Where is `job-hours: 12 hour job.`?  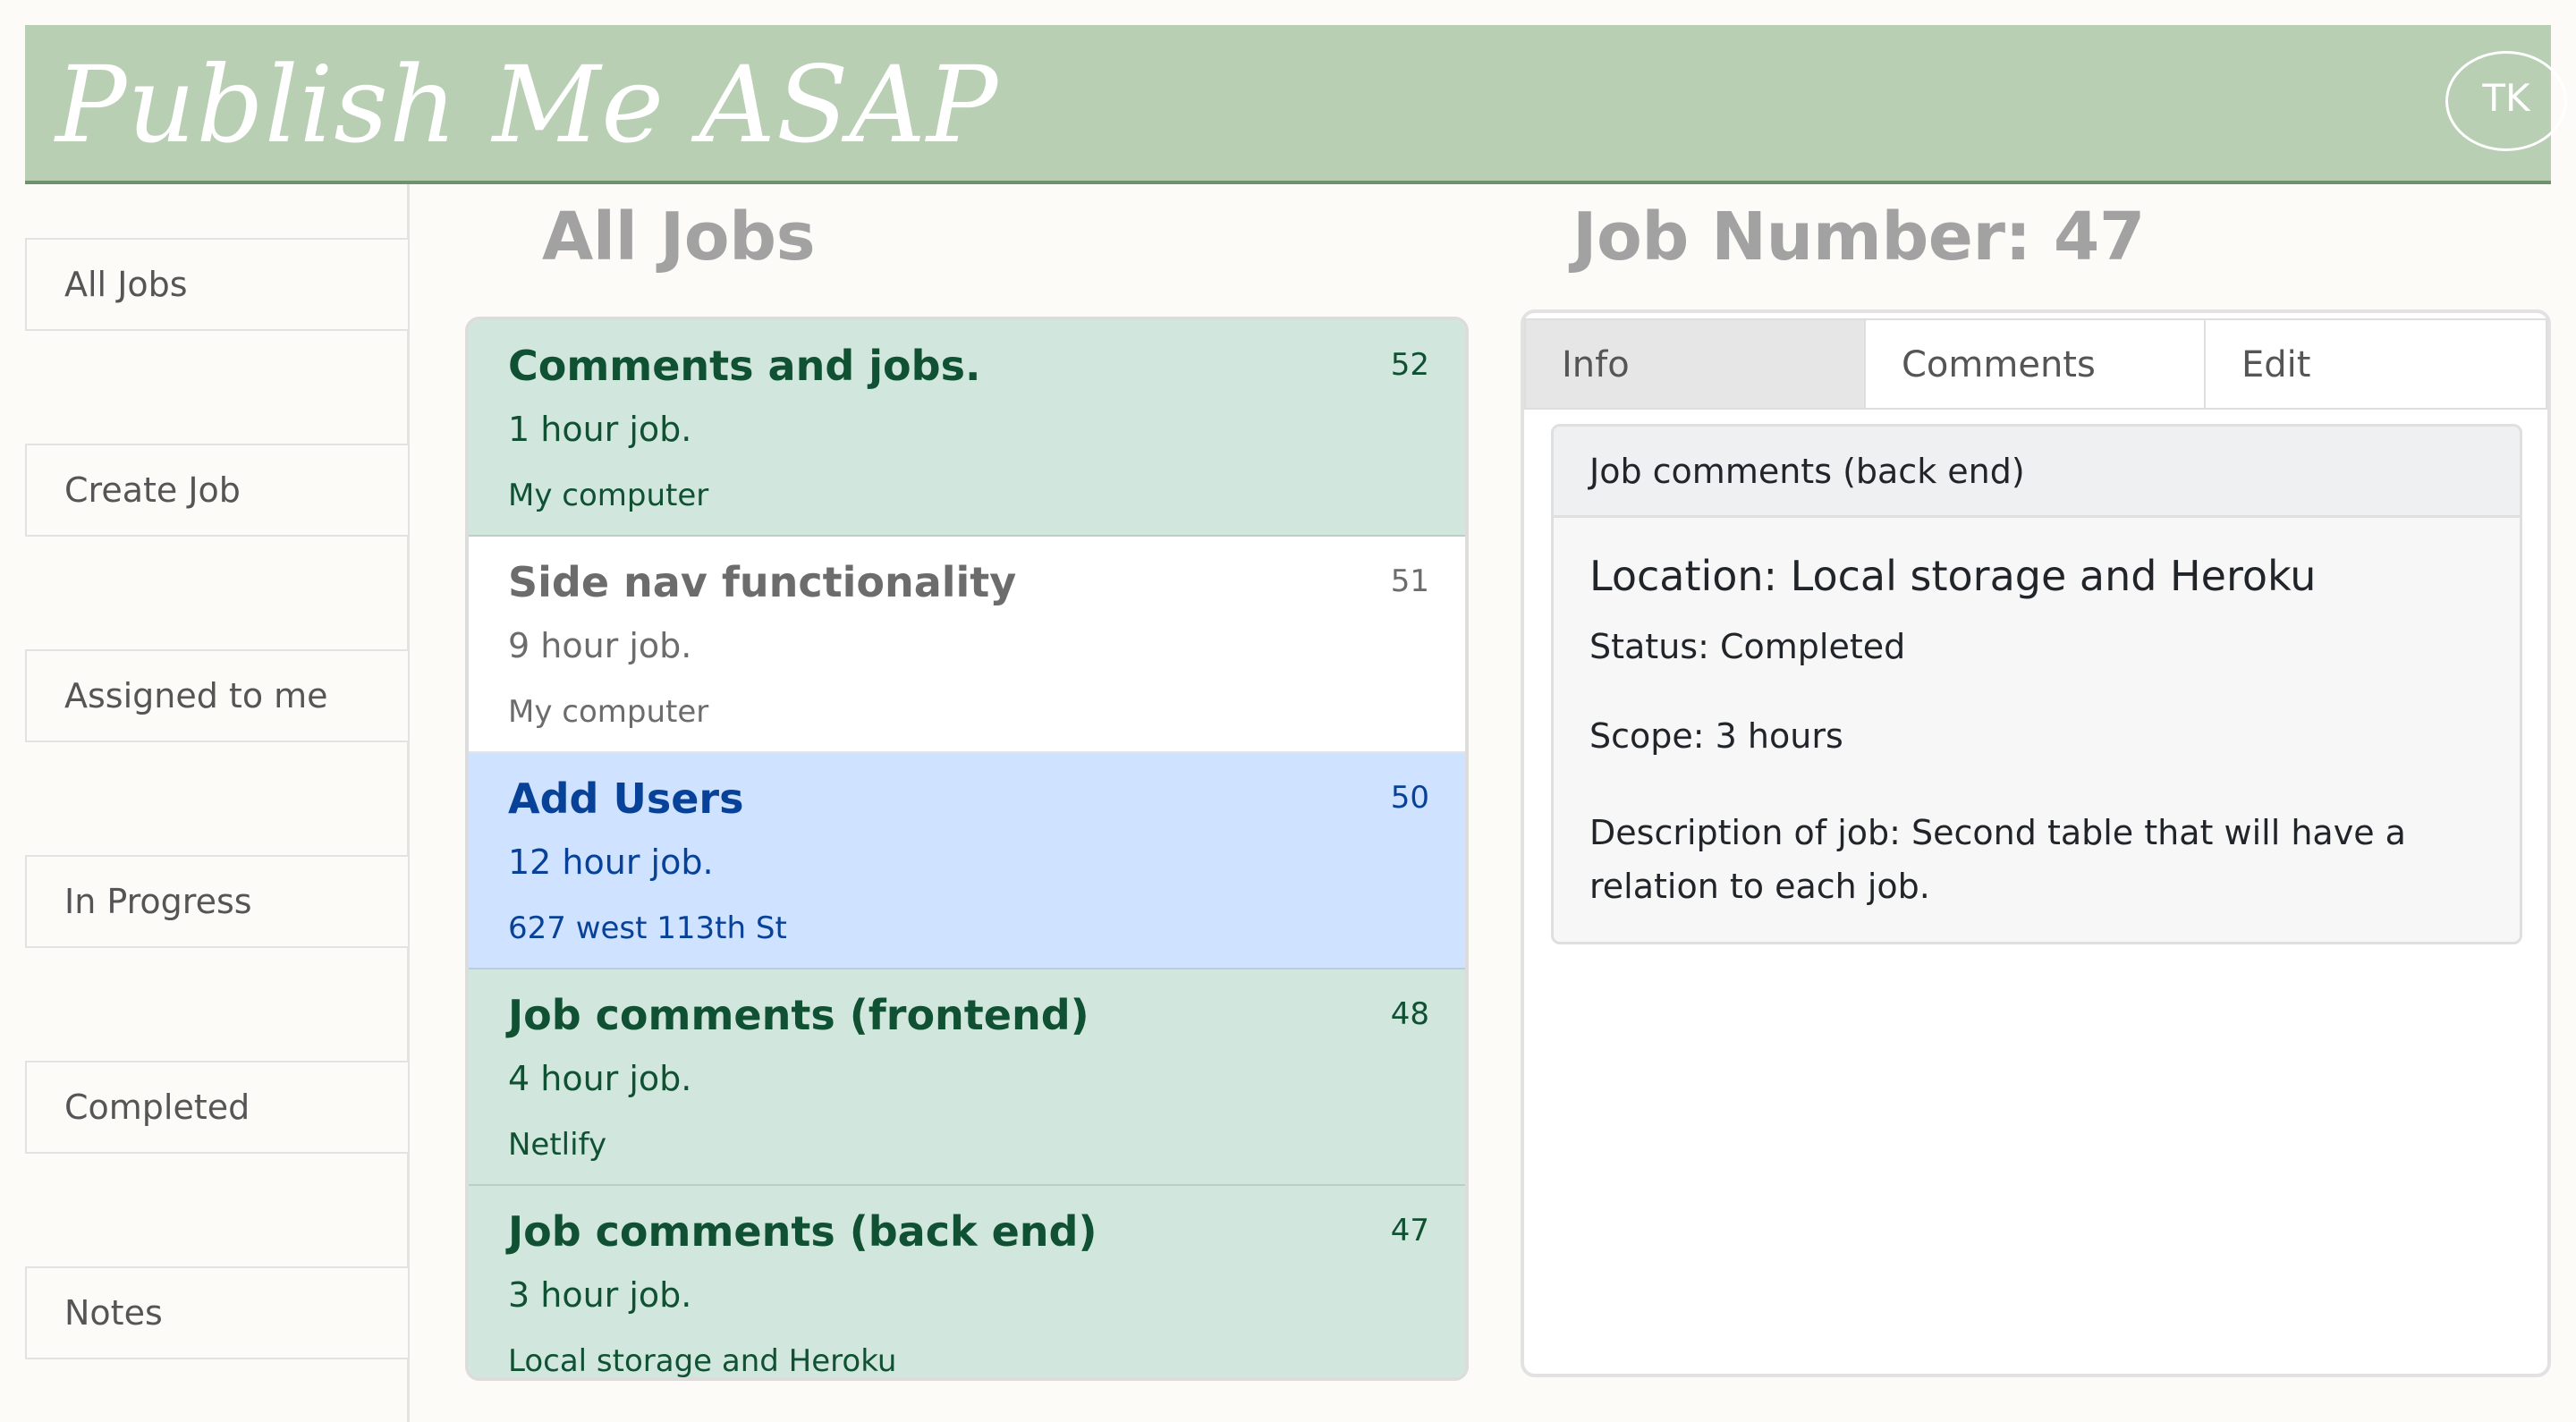 job-hours: 12 hour job. is located at coordinates (611, 862).